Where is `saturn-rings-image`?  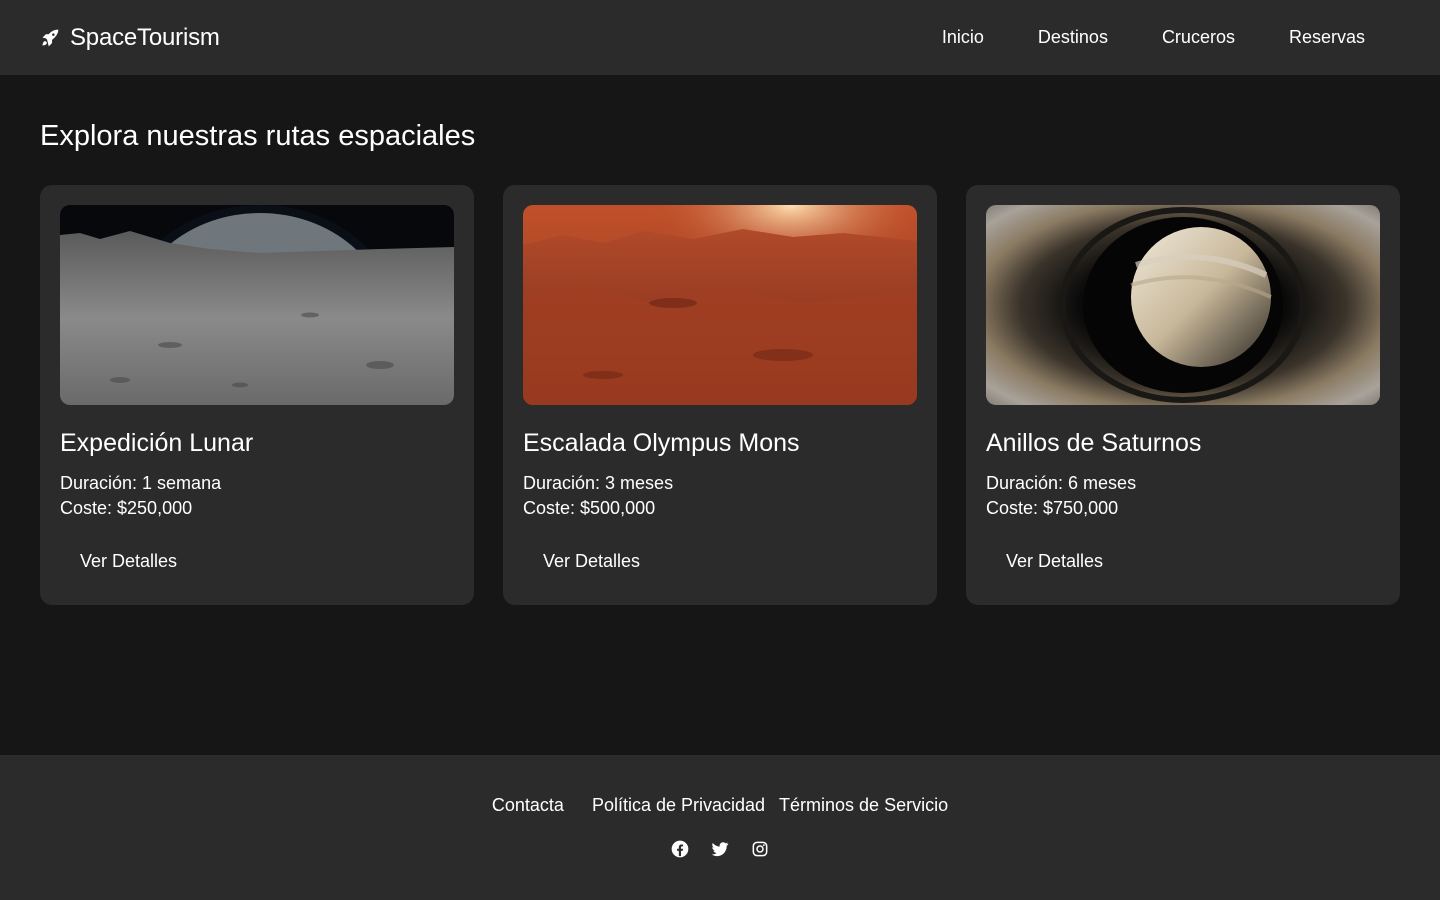
saturn-rings-image is located at coordinates (1183, 305).